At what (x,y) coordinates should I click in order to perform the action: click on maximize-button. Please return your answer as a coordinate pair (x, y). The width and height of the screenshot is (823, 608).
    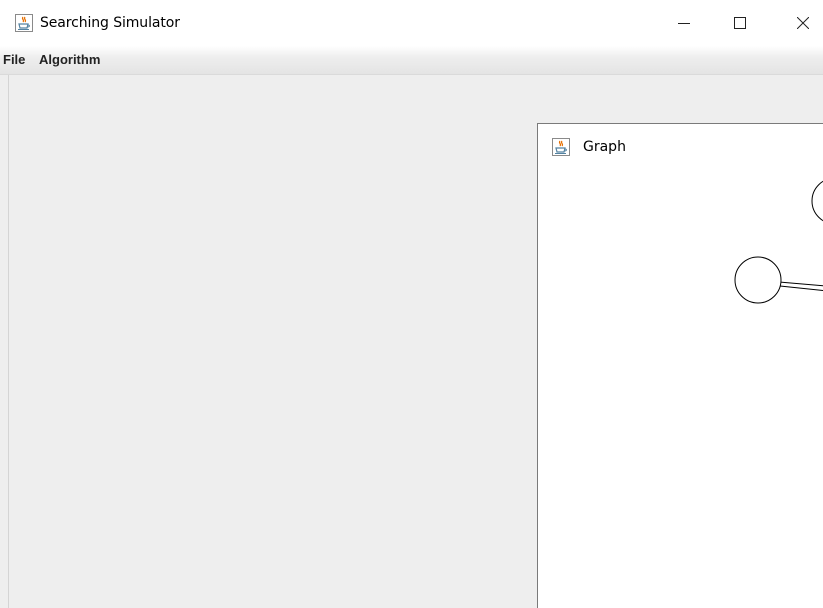
    Looking at the image, I should click on (740, 23).